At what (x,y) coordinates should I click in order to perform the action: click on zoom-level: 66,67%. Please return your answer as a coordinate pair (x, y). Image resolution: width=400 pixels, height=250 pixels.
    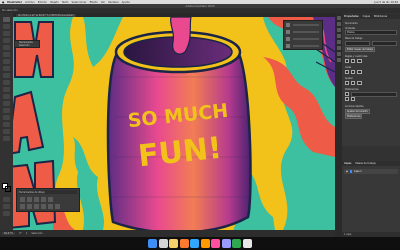
    Looking at the image, I should click on (9, 233).